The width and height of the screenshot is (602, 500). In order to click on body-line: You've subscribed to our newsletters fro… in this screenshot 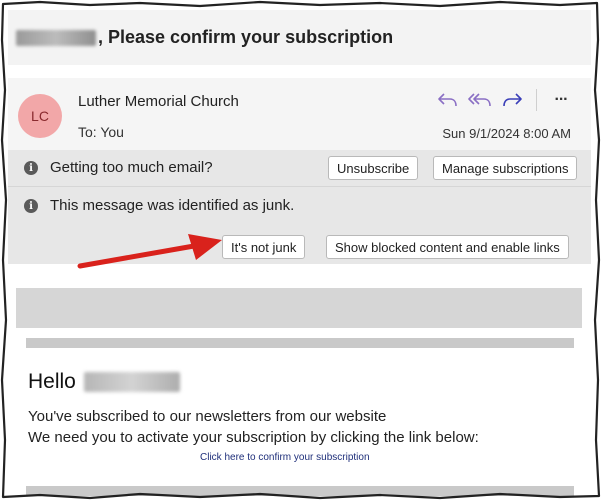, I will do `click(207, 416)`.